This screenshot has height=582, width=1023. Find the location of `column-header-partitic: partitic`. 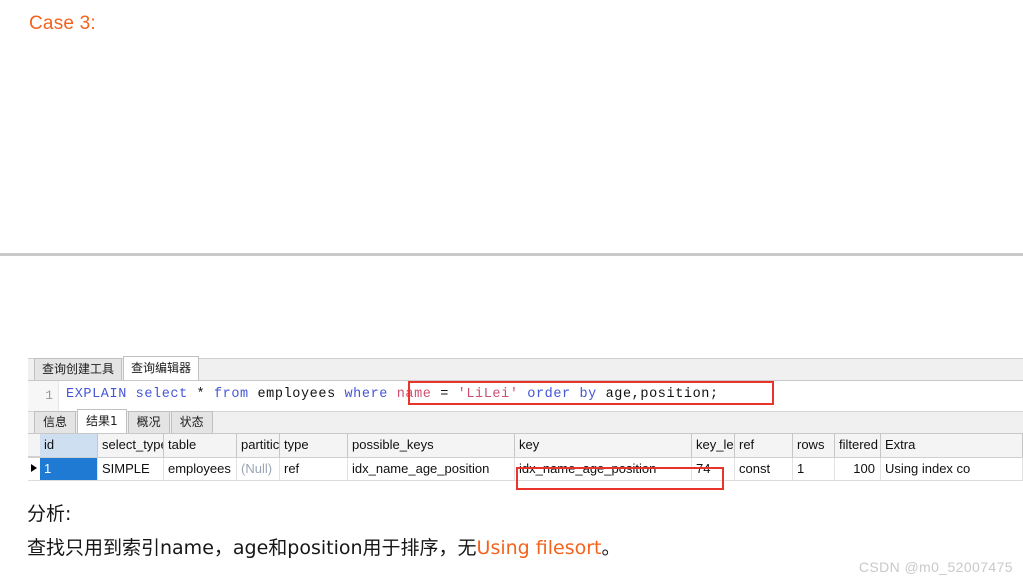

column-header-partitic: partitic is located at coordinates (258, 445).